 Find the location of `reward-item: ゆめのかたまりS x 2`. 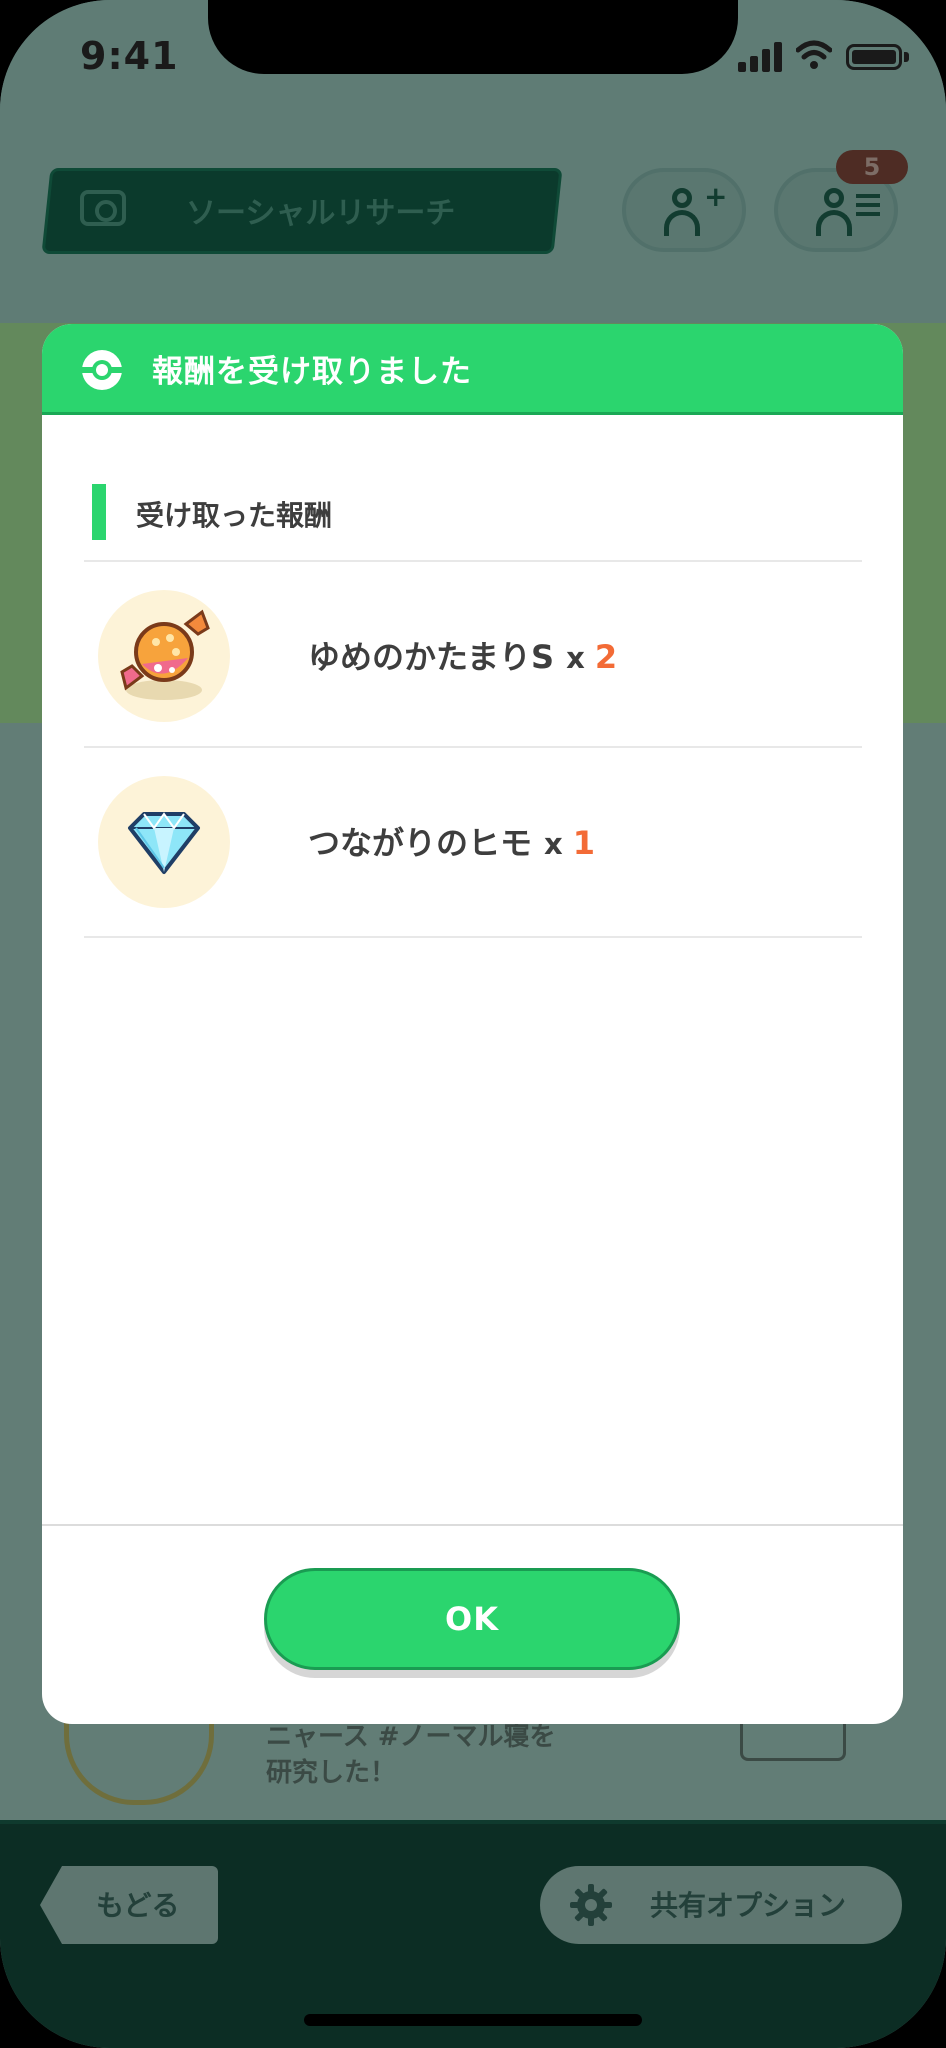

reward-item: ゆめのかたまりS x 2 is located at coordinates (462, 655).